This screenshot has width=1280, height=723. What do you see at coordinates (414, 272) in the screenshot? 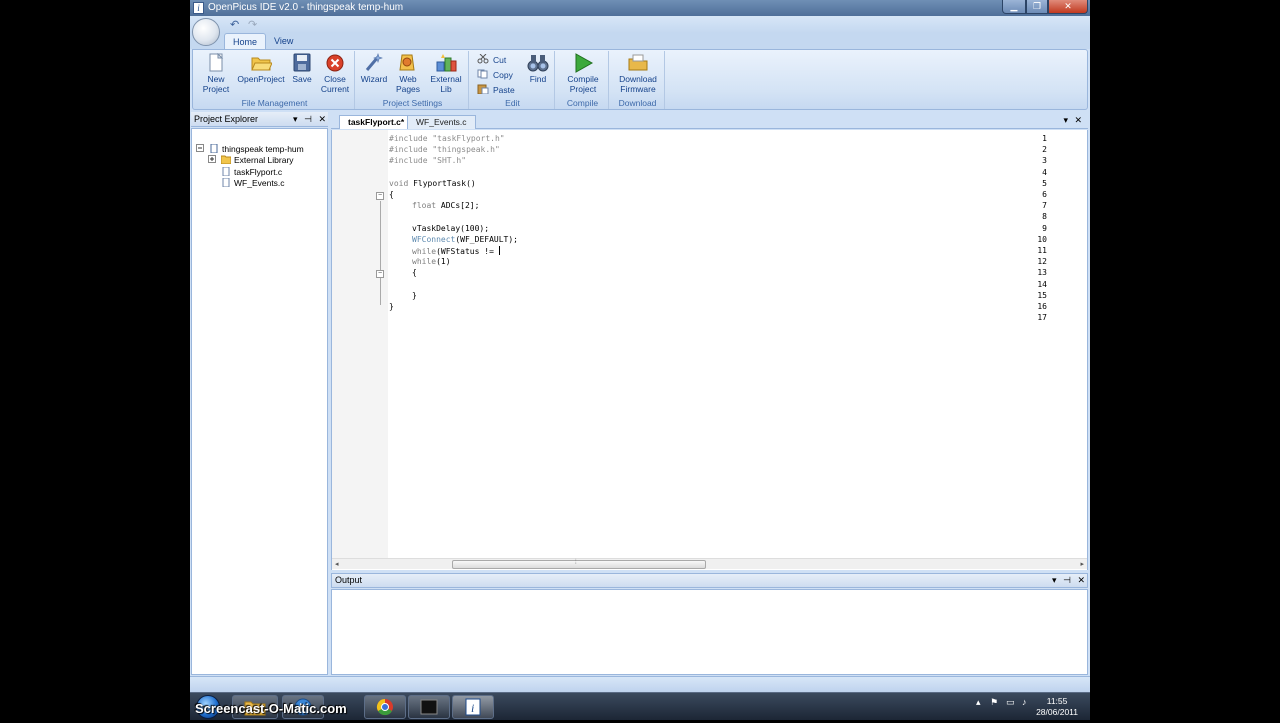
I see `code-line-13: {` at bounding box center [414, 272].